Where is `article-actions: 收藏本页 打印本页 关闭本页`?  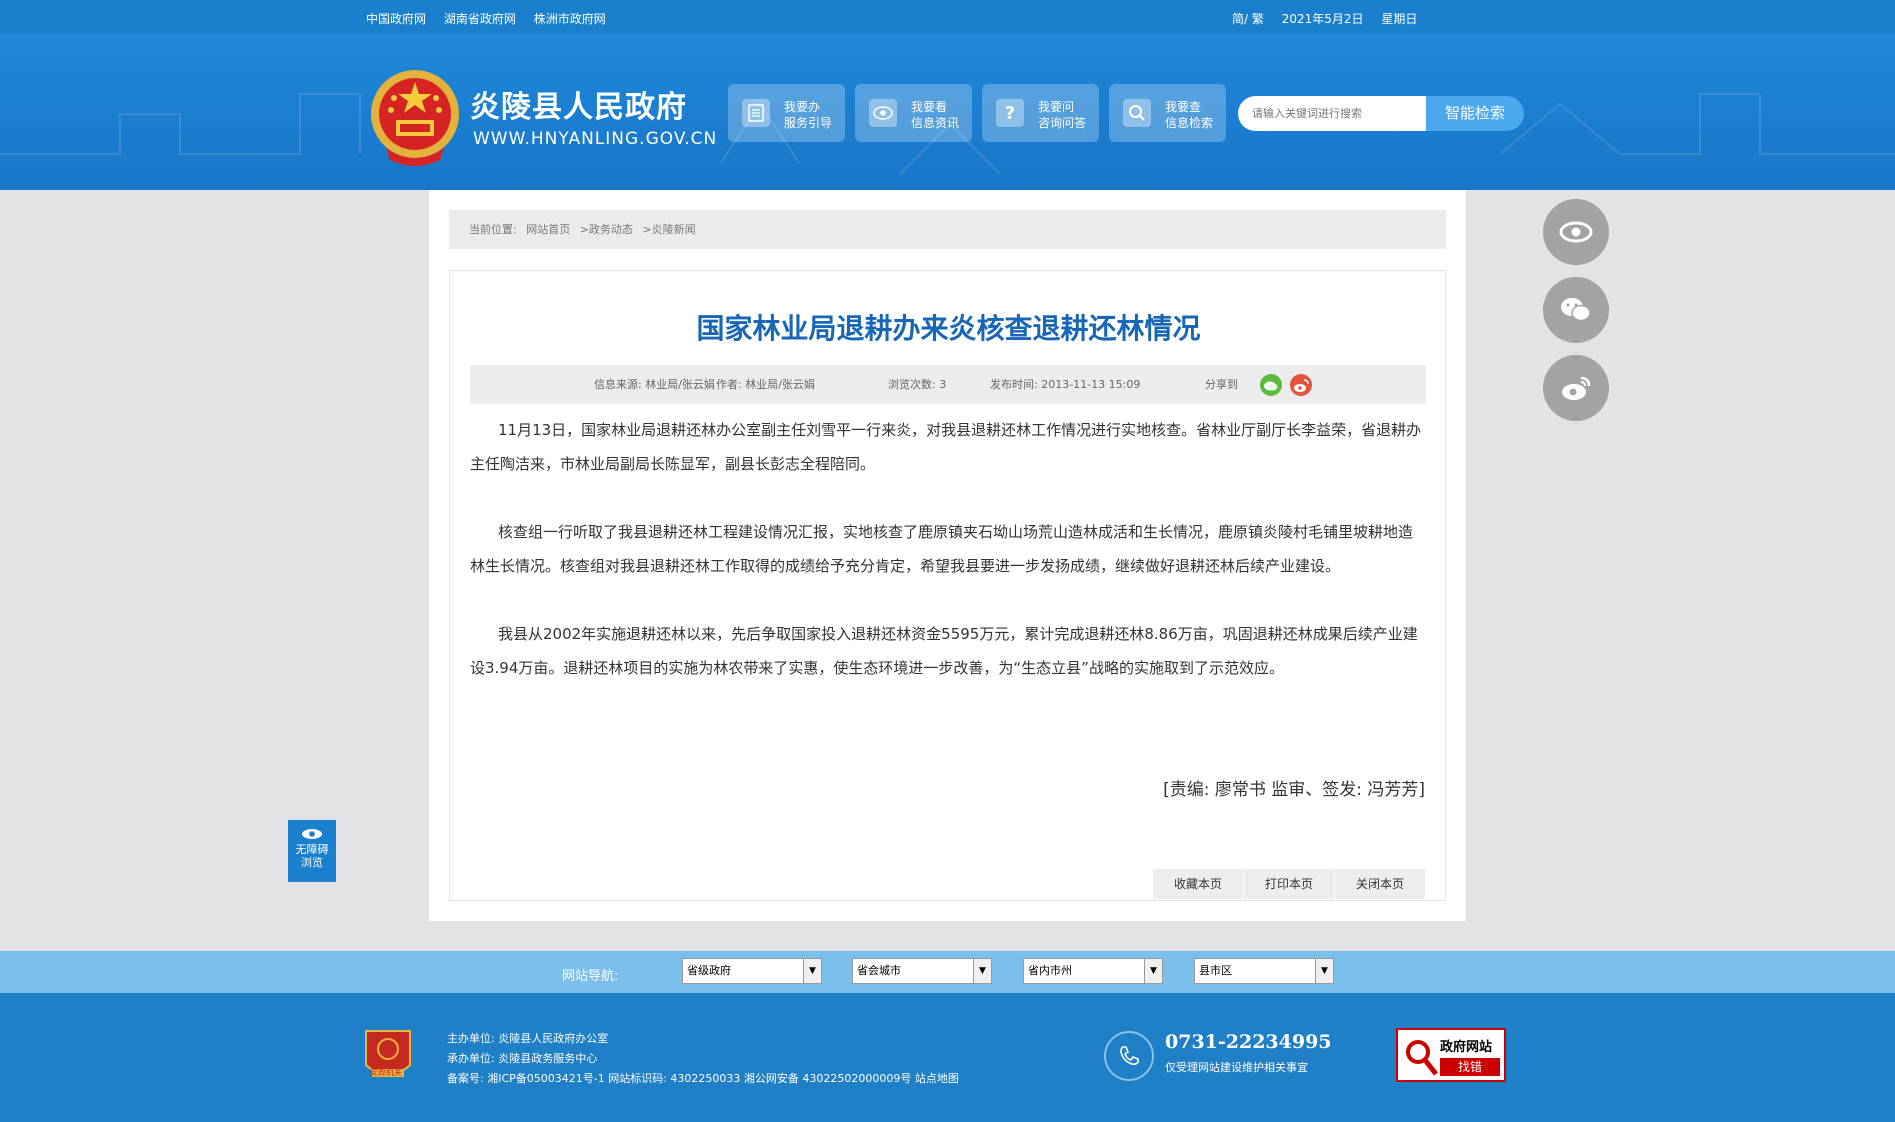
article-actions: 收藏本页 打印本页 关闭本页 is located at coordinates (1288, 884).